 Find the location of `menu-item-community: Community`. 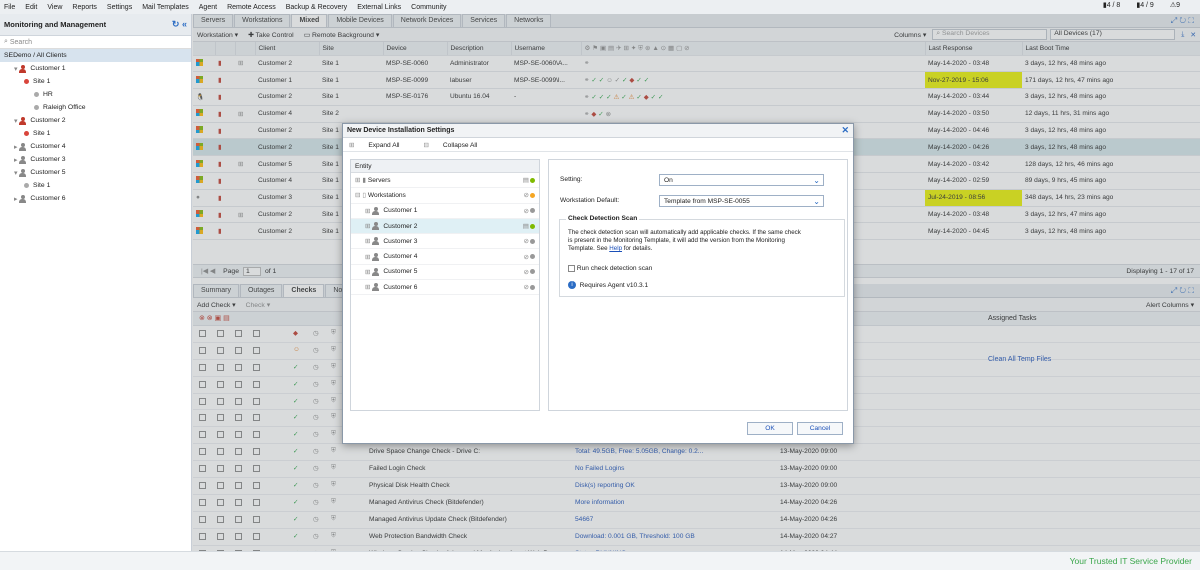

menu-item-community: Community is located at coordinates (428, 7).